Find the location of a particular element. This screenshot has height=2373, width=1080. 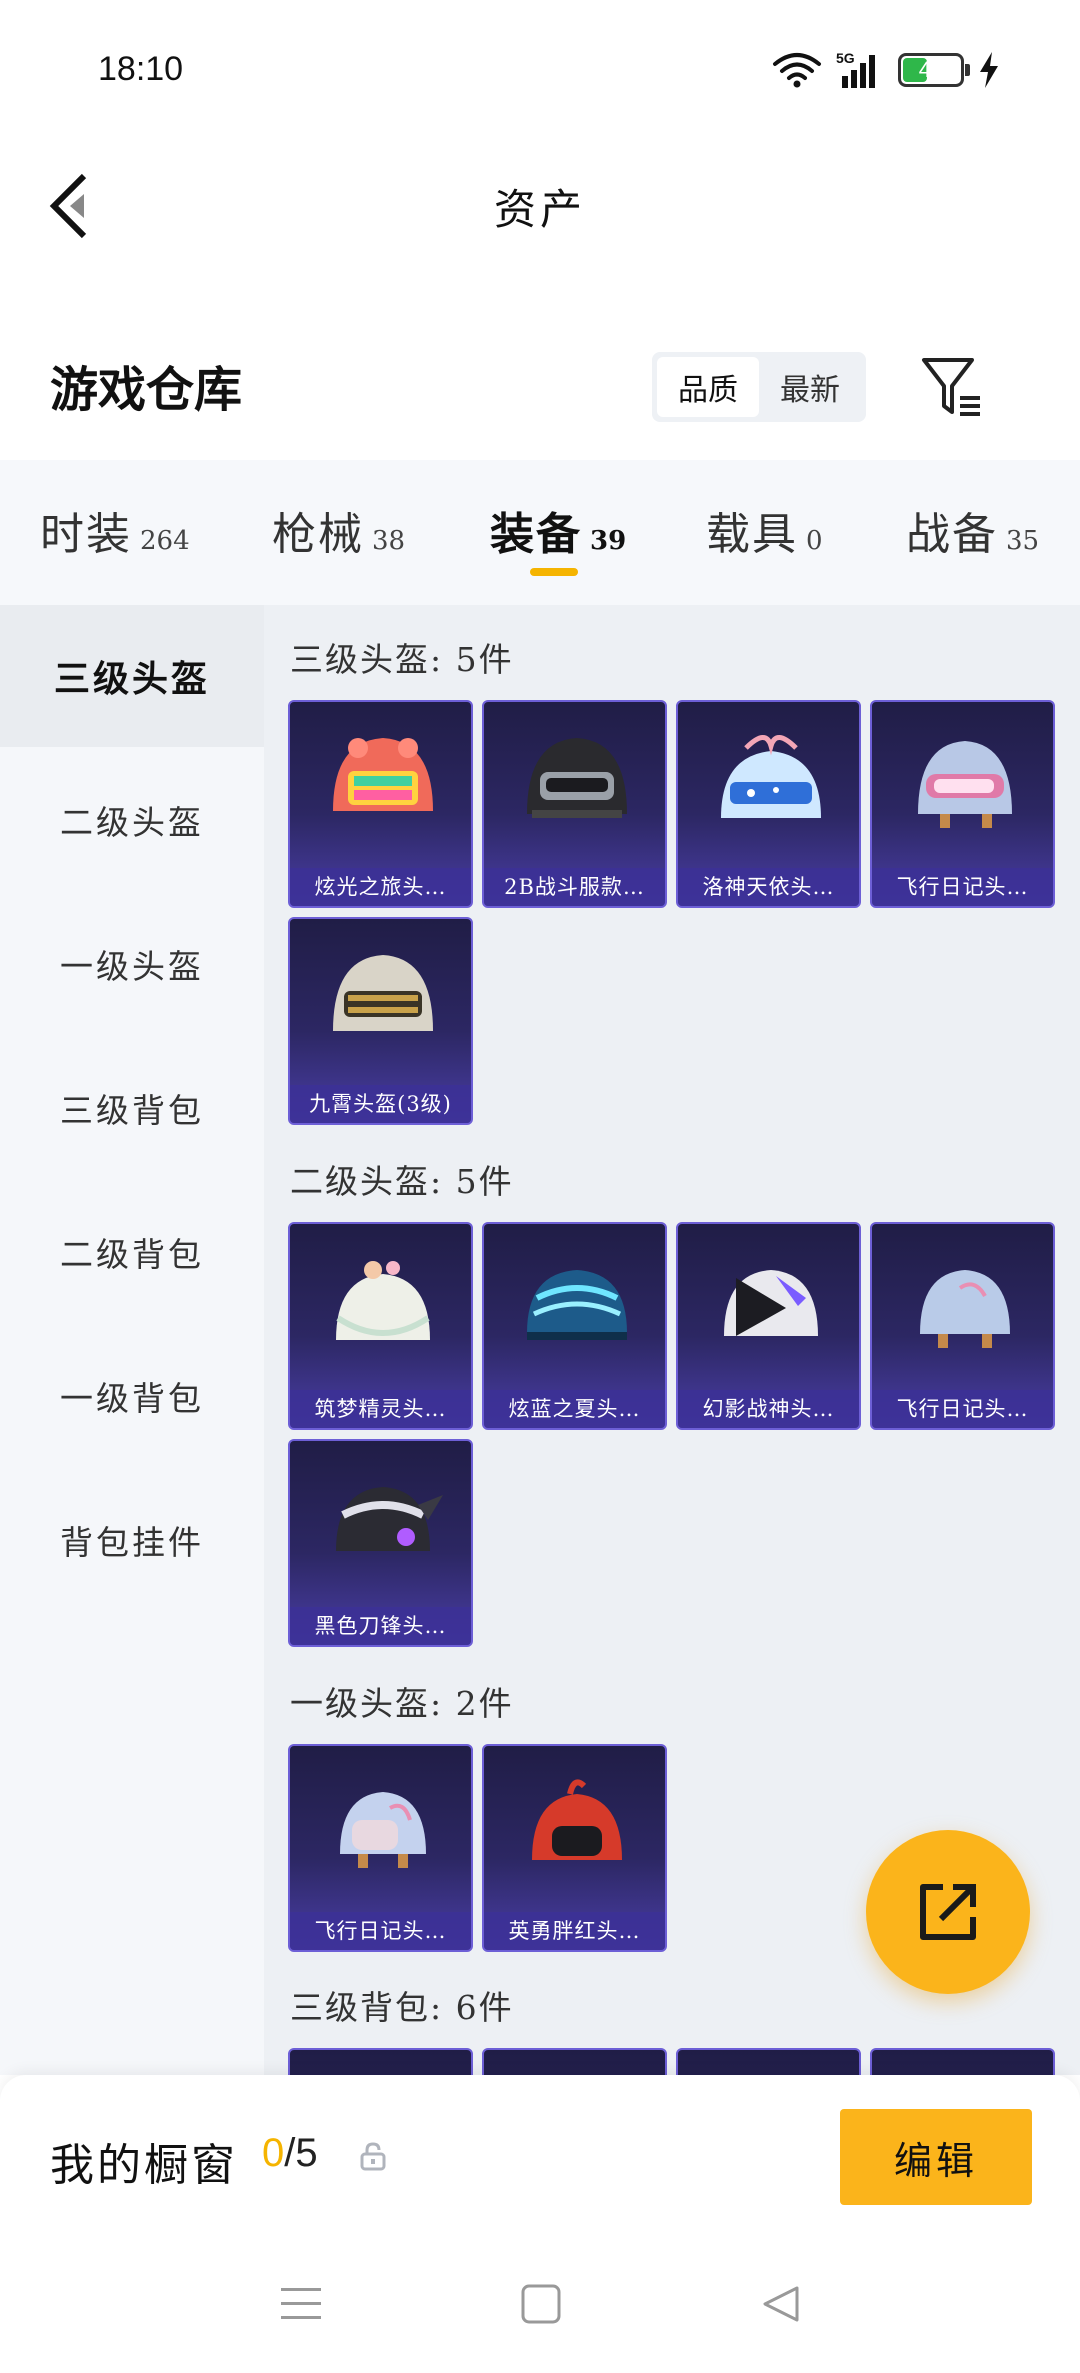

sidebar-item-level3-helmet: 三级头盔 is located at coordinates (132, 676).